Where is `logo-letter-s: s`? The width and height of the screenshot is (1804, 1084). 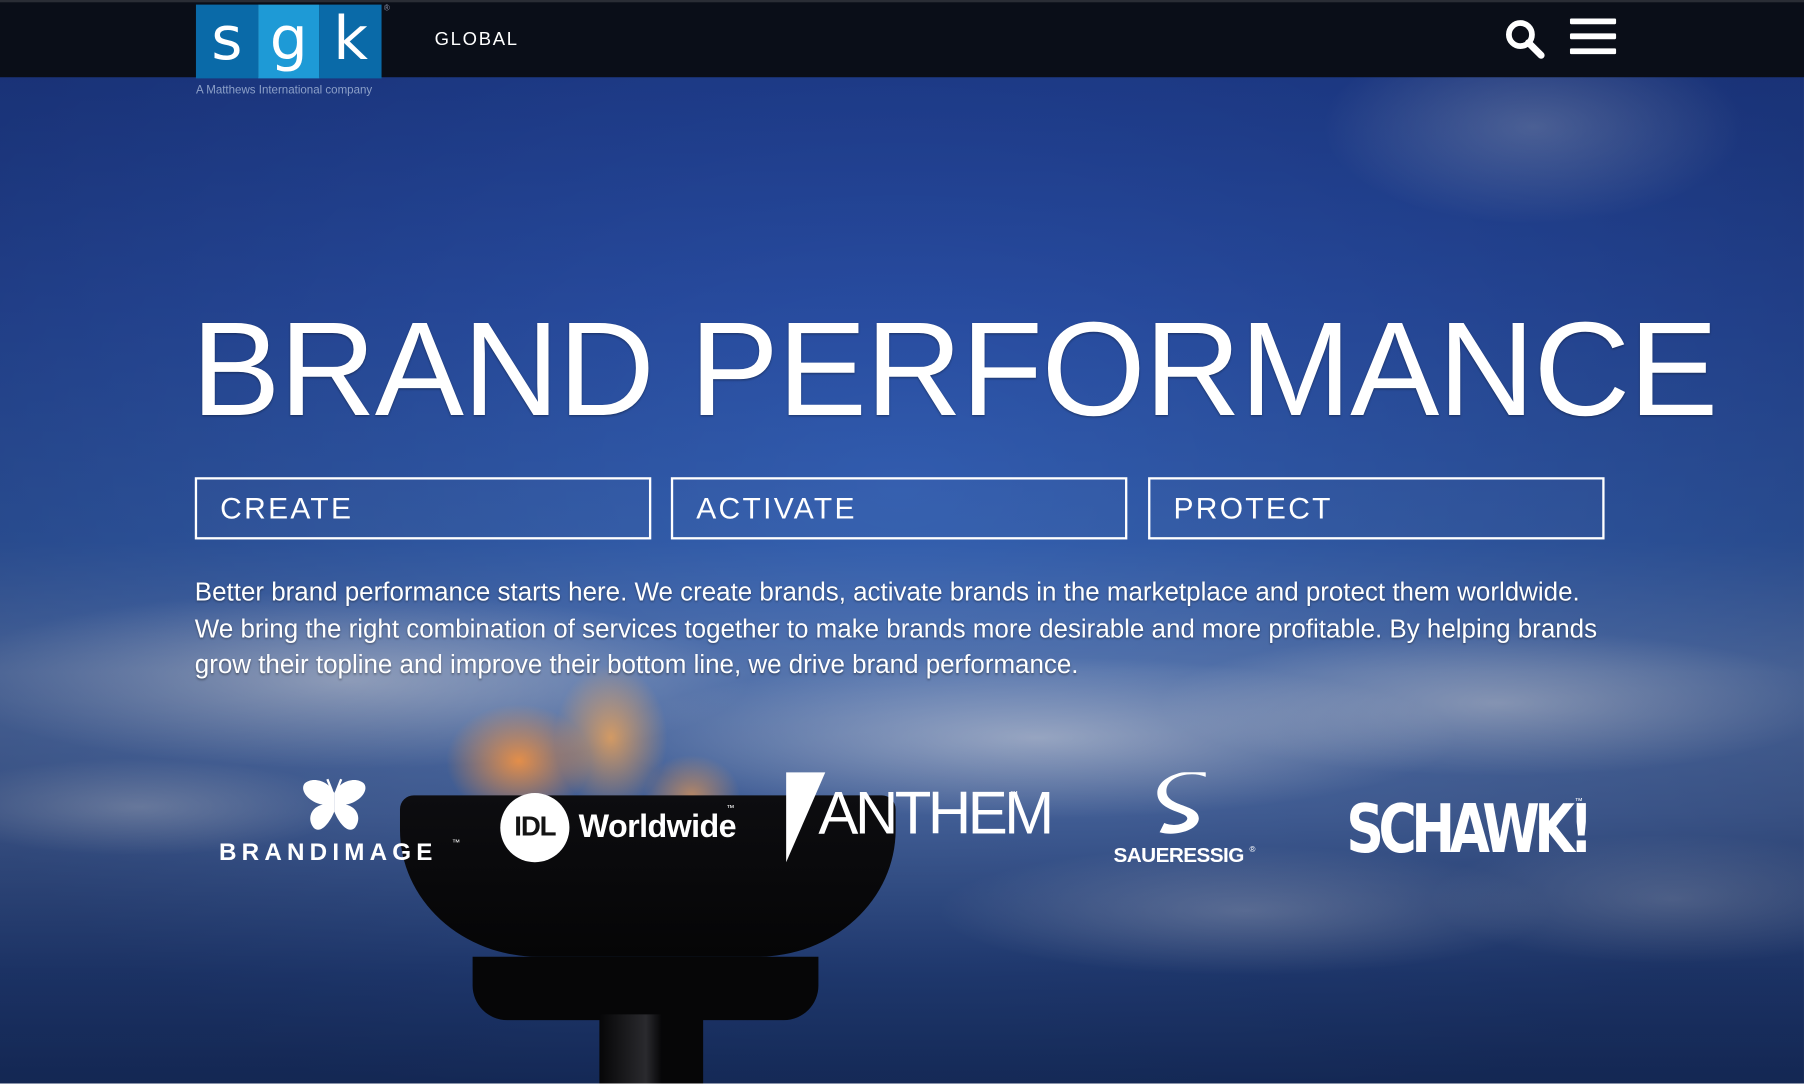
logo-letter-s: s is located at coordinates (226, 41).